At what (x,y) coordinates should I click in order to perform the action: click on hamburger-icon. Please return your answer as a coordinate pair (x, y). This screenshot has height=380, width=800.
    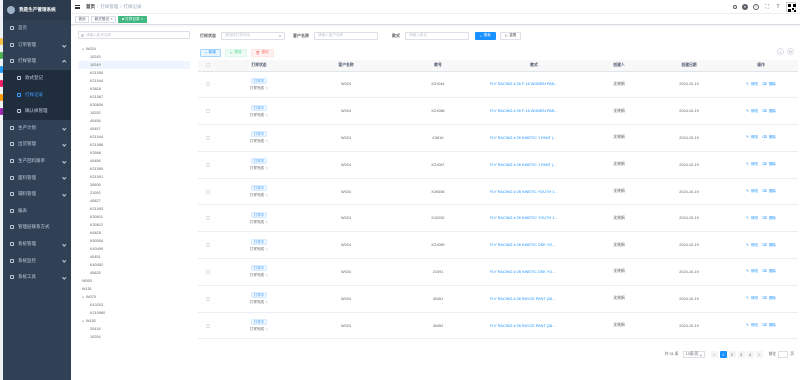
    Looking at the image, I should click on (77, 6).